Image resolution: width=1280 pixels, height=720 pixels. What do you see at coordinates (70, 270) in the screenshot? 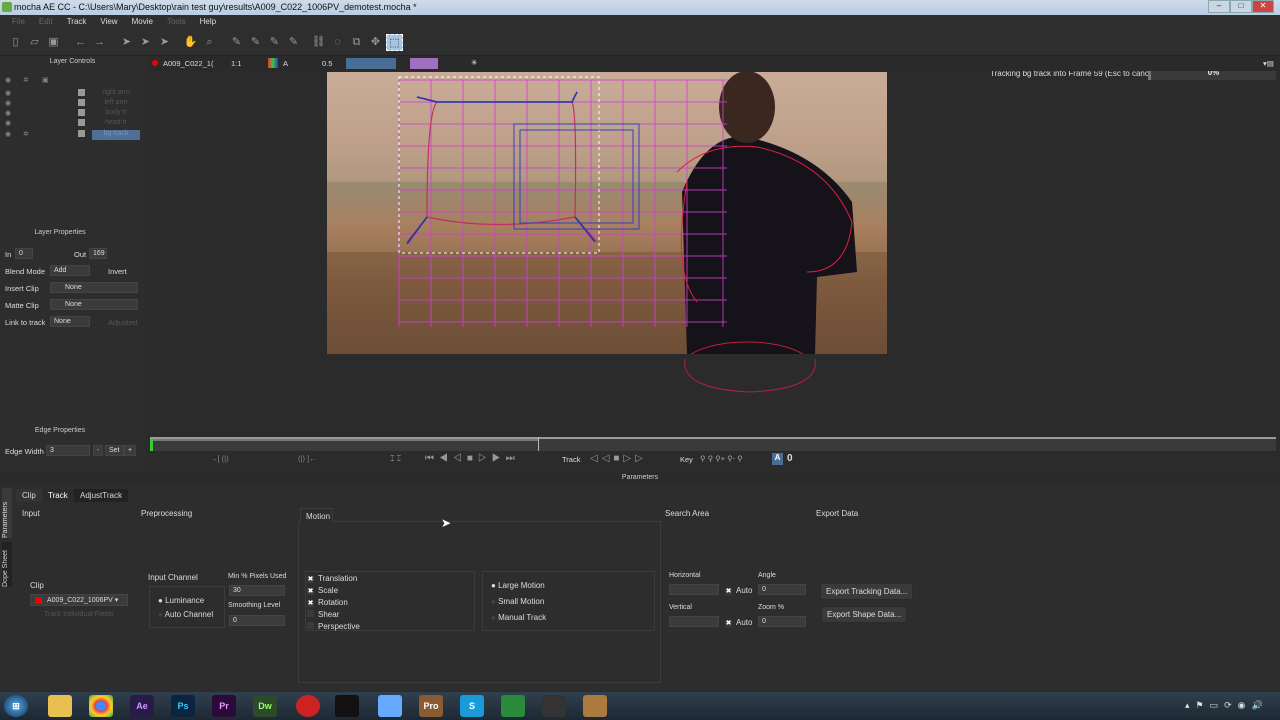
I see `blend-mode-select: Add` at bounding box center [70, 270].